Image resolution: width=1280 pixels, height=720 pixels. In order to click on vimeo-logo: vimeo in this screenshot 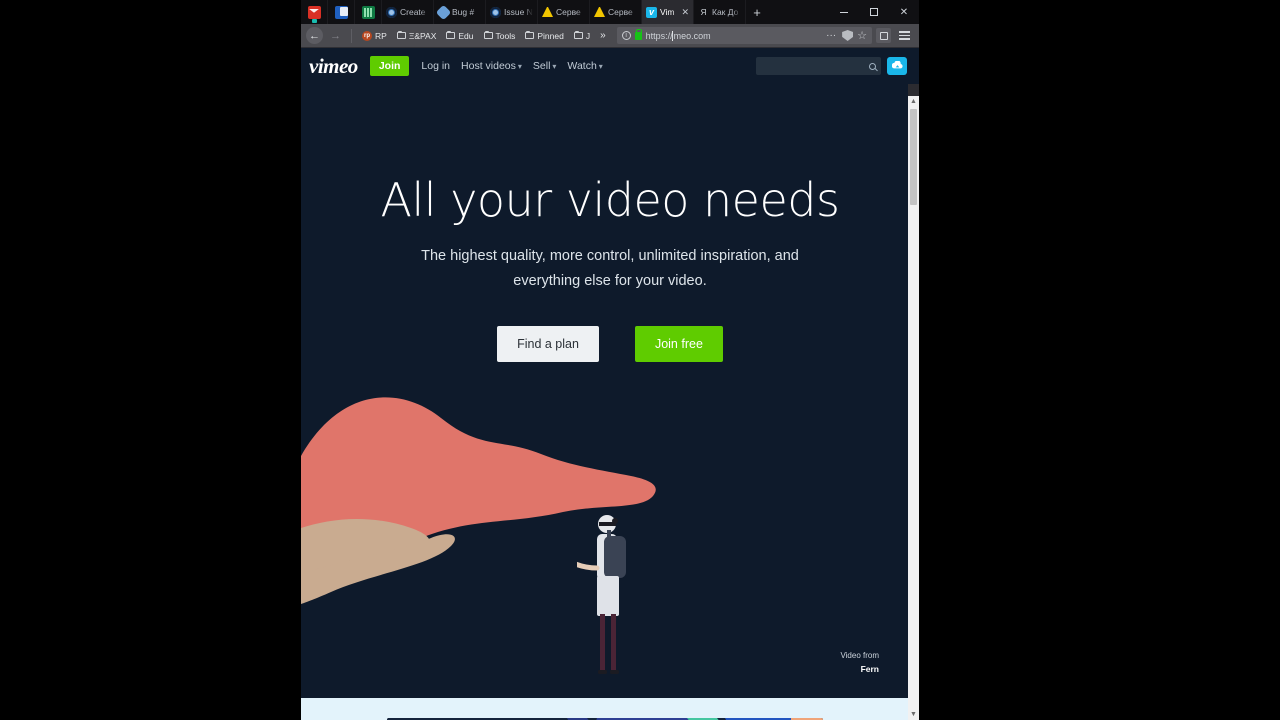, I will do `click(333, 66)`.